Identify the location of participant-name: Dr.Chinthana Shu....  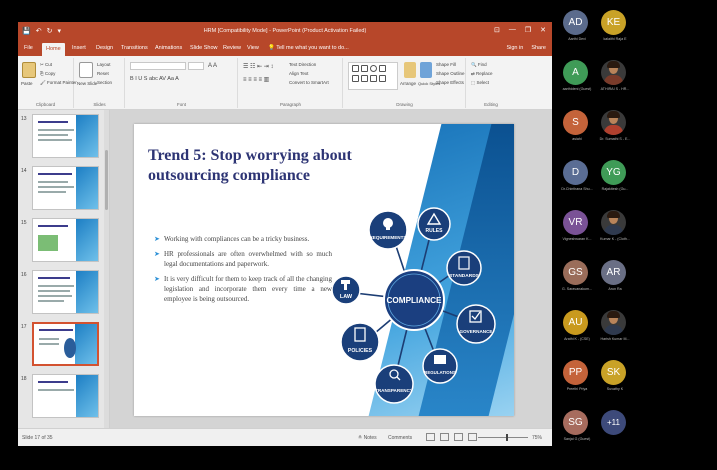
(577, 189).